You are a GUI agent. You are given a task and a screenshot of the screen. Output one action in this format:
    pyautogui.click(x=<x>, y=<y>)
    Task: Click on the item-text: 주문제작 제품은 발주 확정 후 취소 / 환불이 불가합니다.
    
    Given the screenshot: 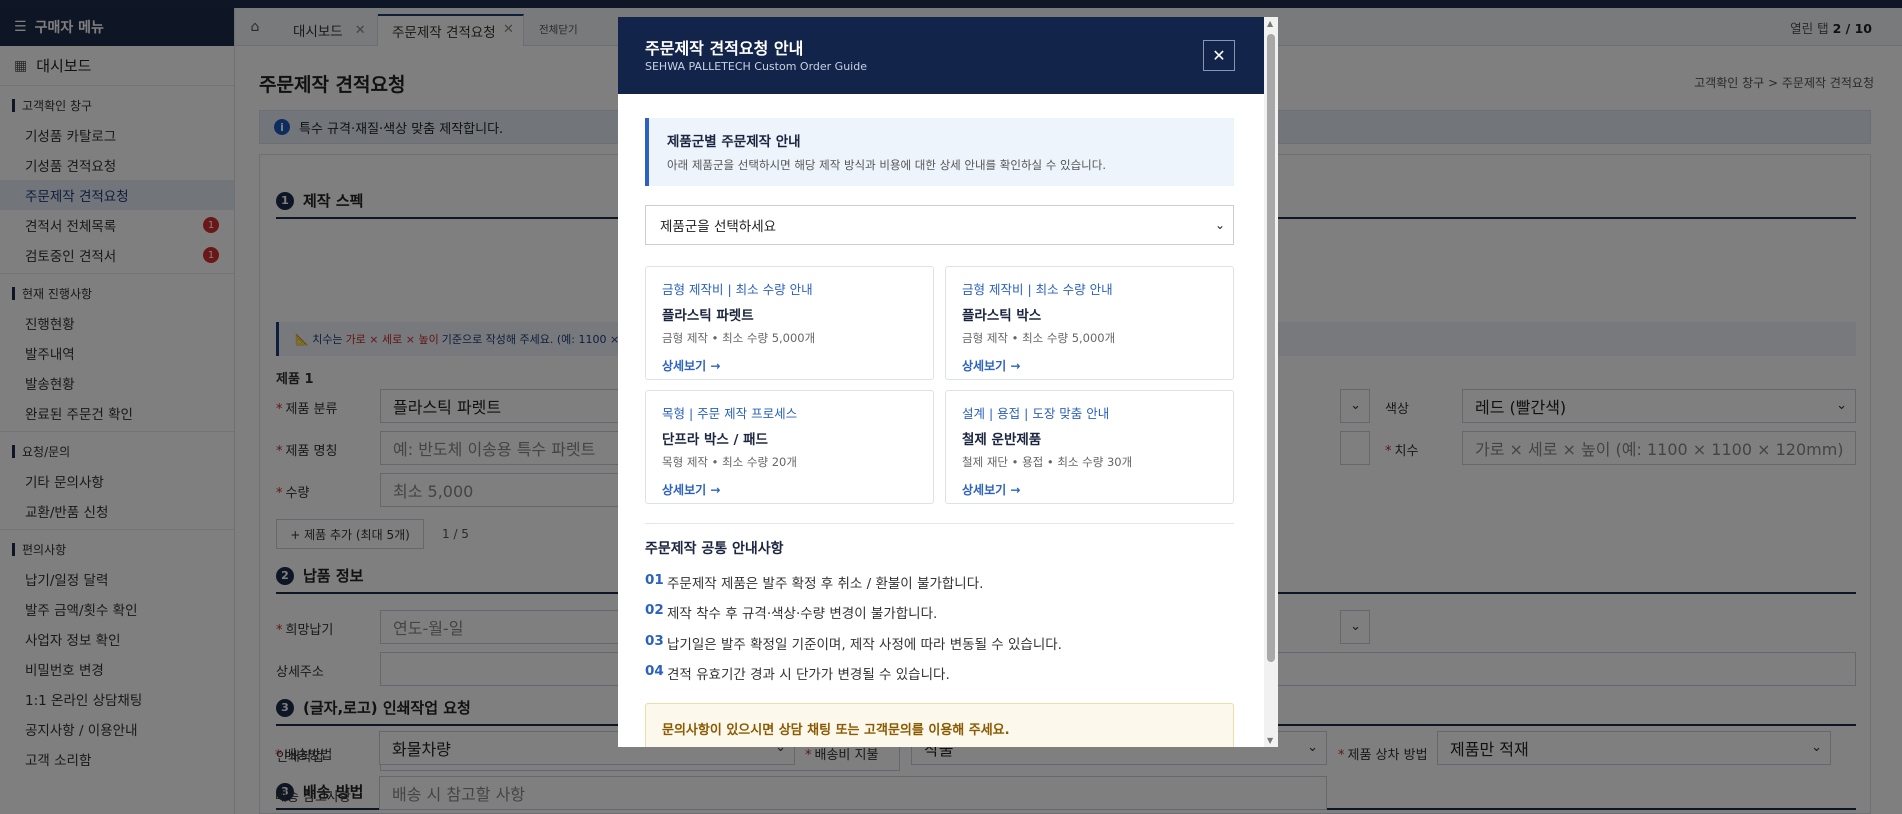 What is the action you would take?
    pyautogui.click(x=825, y=584)
    